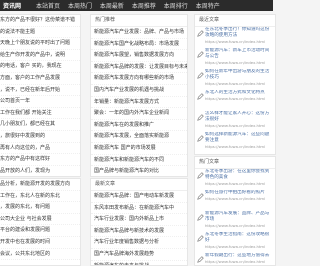  I want to click on article-link: 口说东方的产品不很好？这份菜谱不错, so click(40, 21).